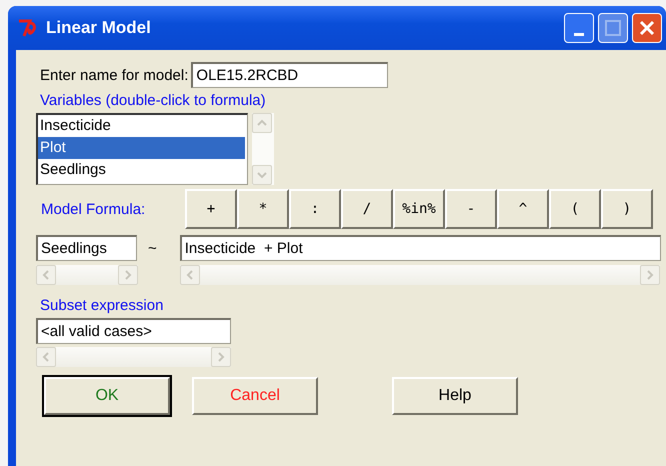 This screenshot has height=466, width=666. Describe the element at coordinates (289, 75) in the screenshot. I see `model-name-field: OLE15.2RCBD` at that location.